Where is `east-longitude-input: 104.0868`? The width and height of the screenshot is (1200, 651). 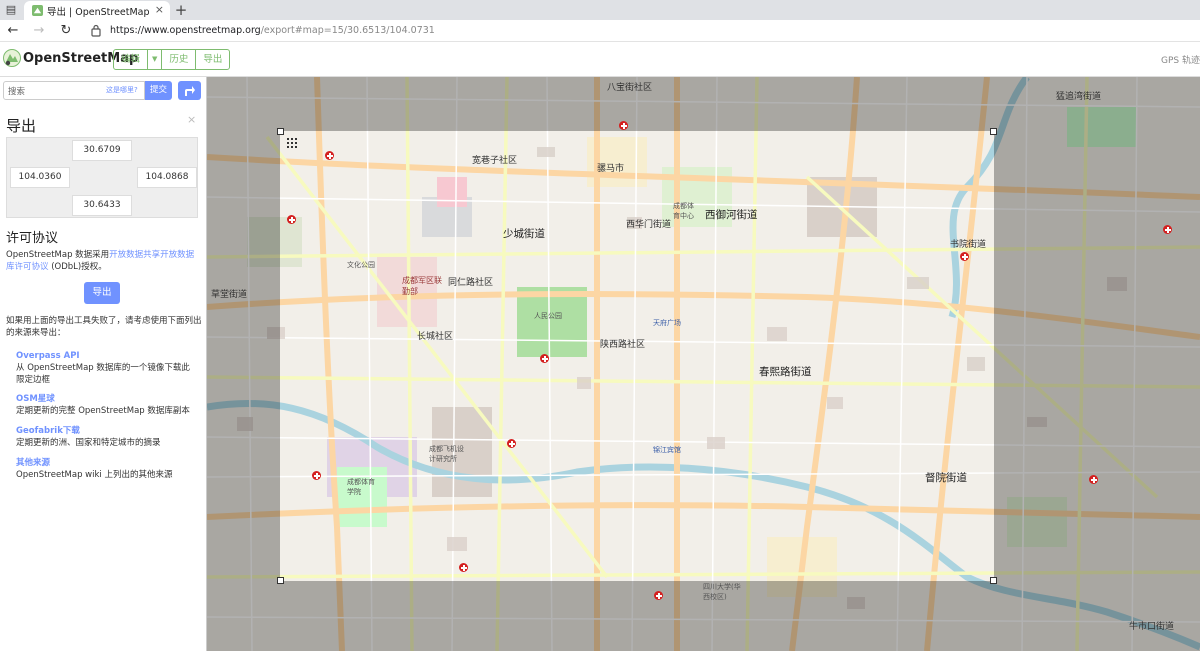 east-longitude-input: 104.0868 is located at coordinates (167, 177).